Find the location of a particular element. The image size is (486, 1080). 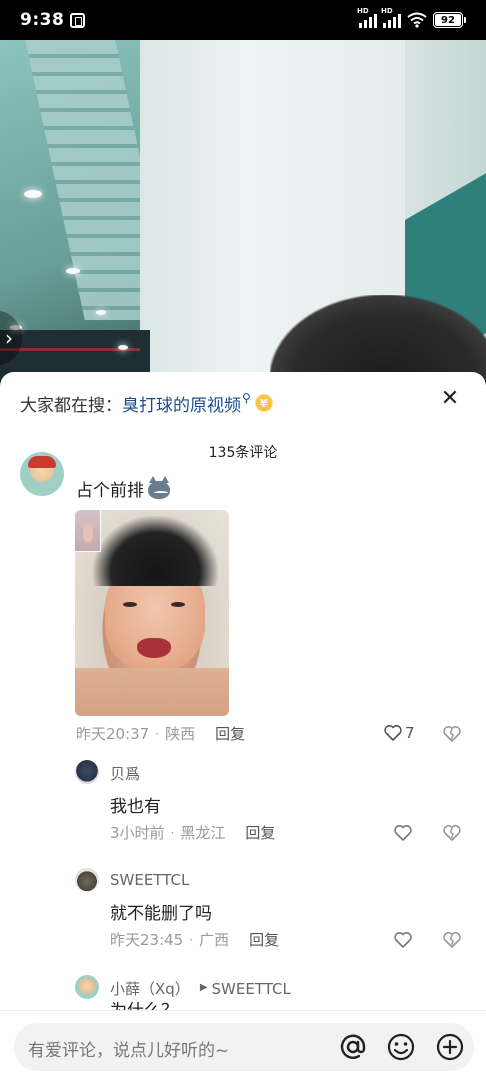

comment-text: 占个前排 is located at coordinates (124, 488).